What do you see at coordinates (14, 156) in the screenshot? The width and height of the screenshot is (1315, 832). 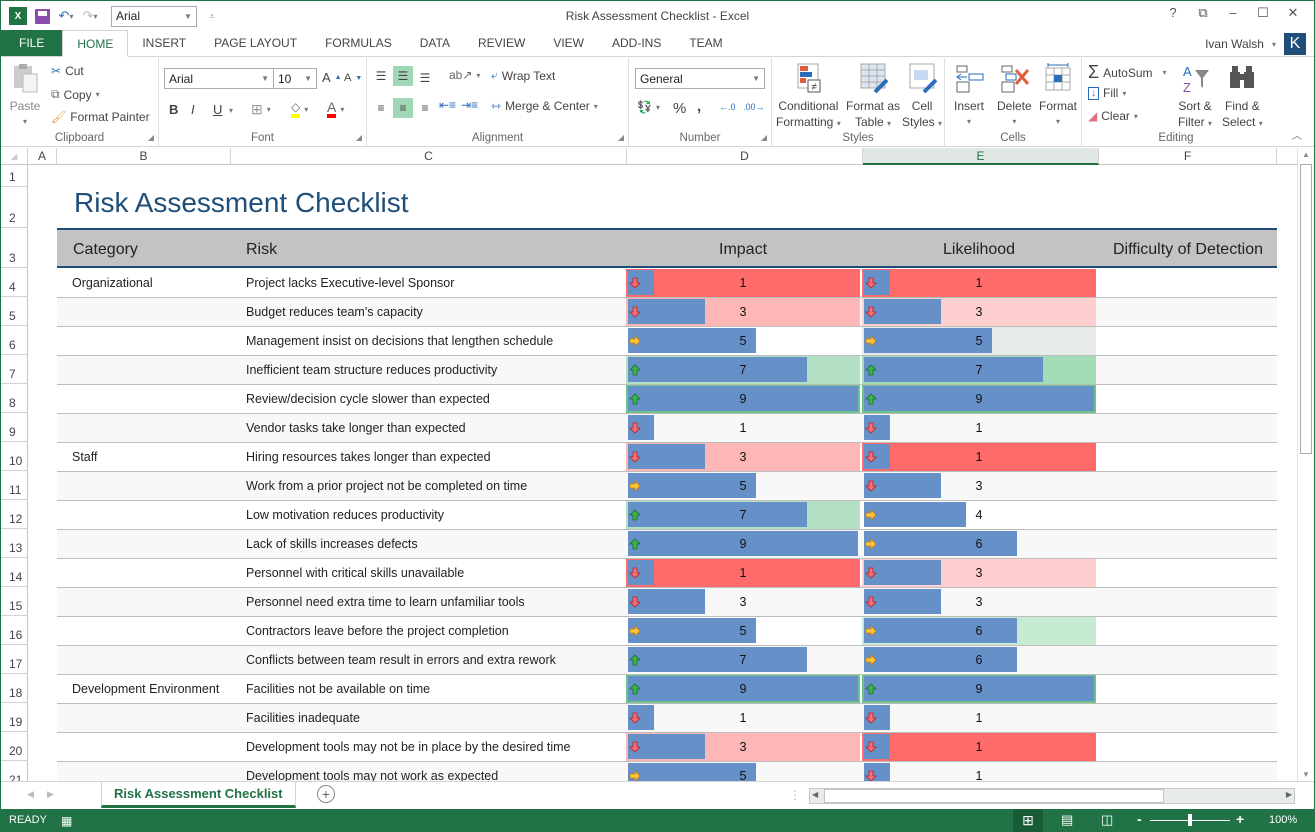 I see `select-all-button: ◢` at bounding box center [14, 156].